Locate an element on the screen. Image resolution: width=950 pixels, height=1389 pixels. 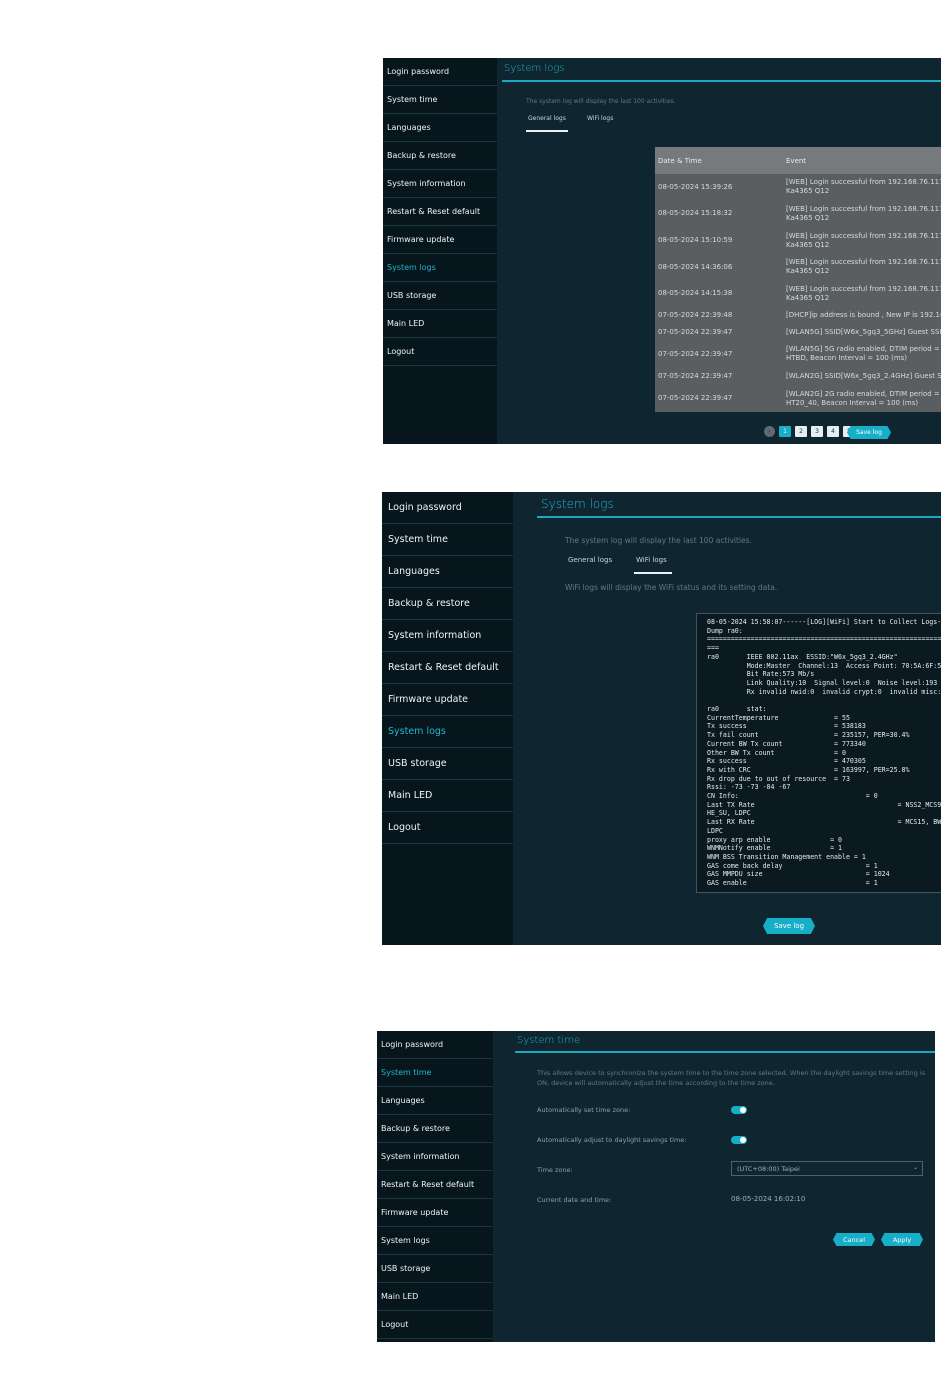
page-3-button: 3 is located at coordinates (817, 431).